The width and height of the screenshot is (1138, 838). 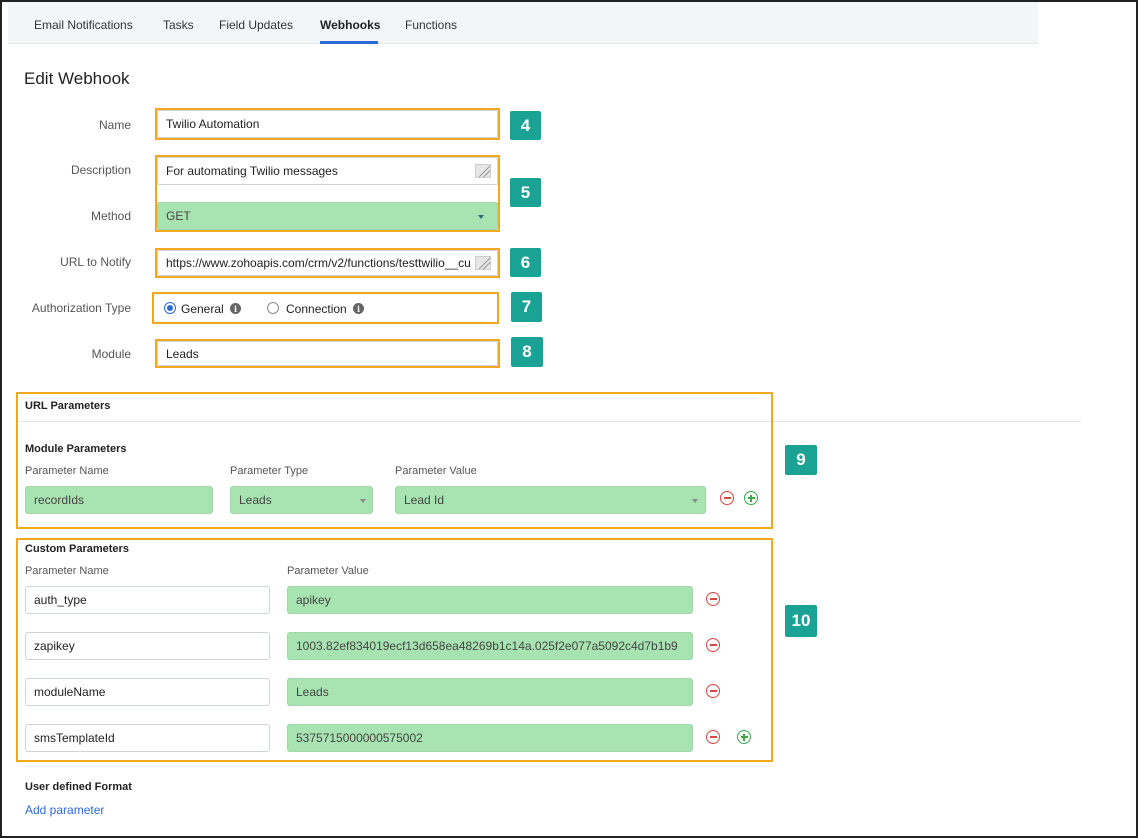 What do you see at coordinates (490, 738) in the screenshot?
I see `custom-param-value-input: 5375715000000575002` at bounding box center [490, 738].